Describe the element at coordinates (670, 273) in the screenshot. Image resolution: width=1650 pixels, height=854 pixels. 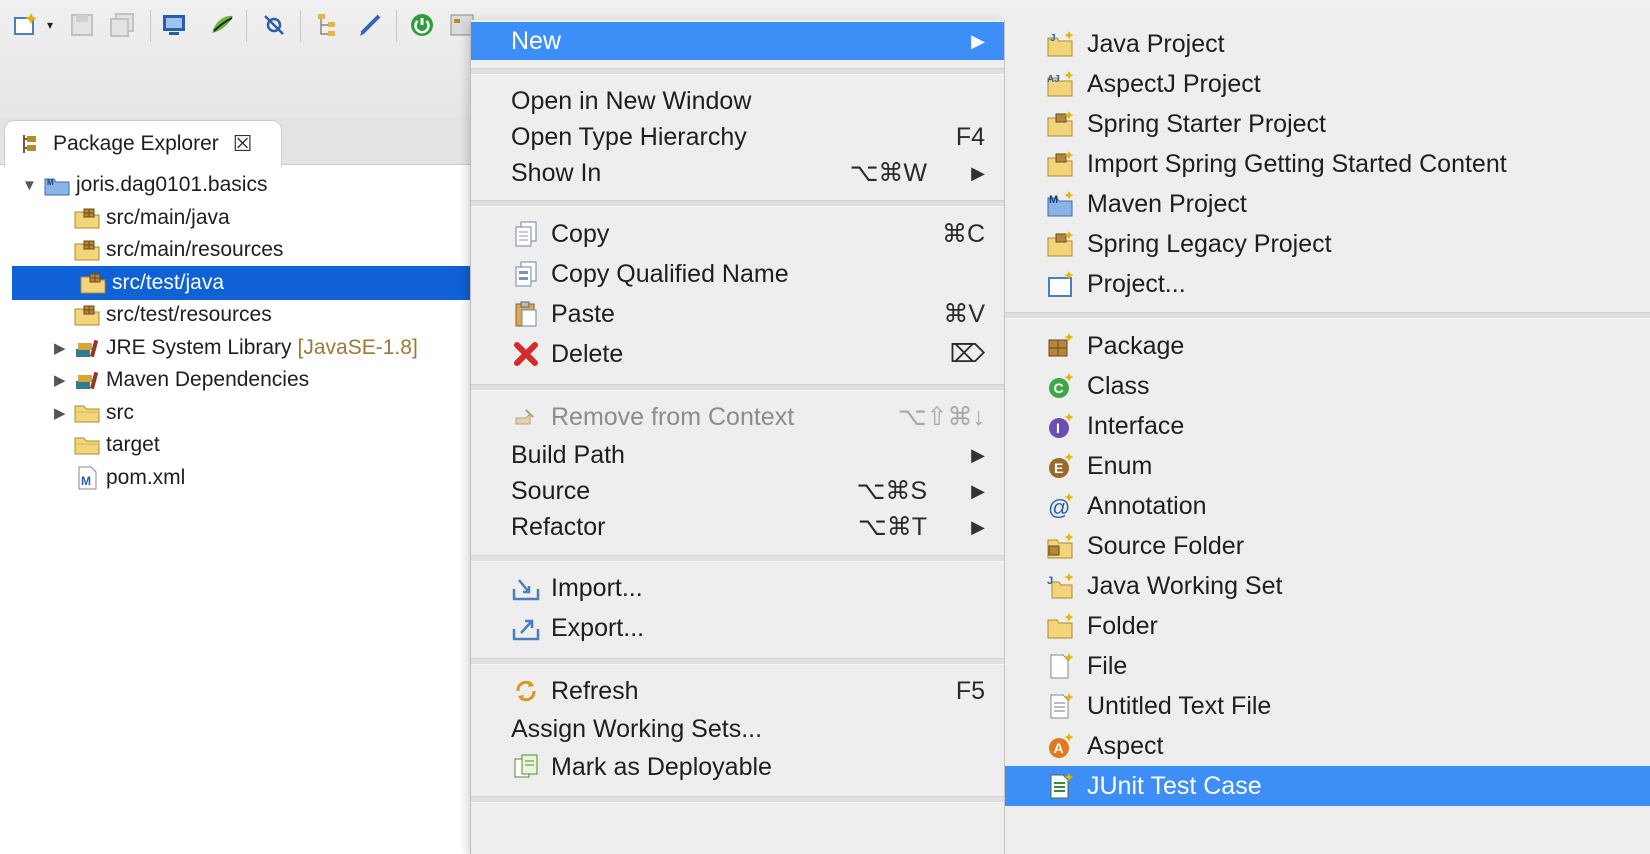
I see `menu-item-label: Copy Qualified Name` at that location.